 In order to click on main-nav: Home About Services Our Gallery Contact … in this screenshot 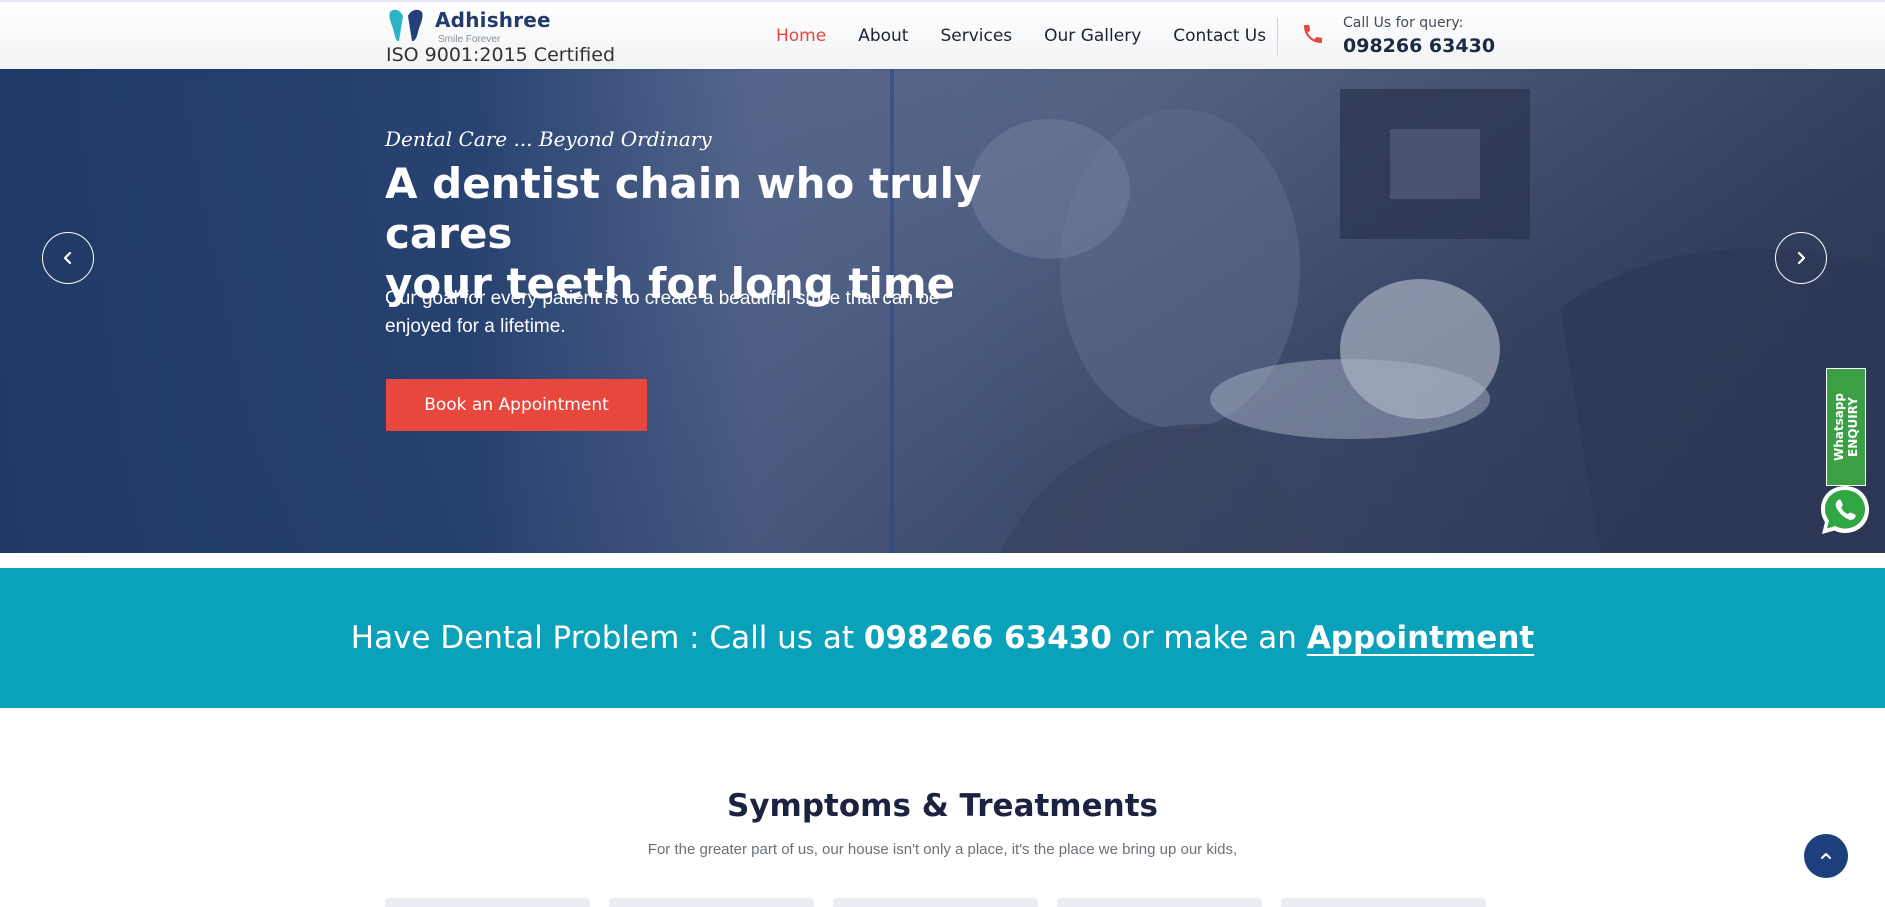, I will do `click(1021, 36)`.